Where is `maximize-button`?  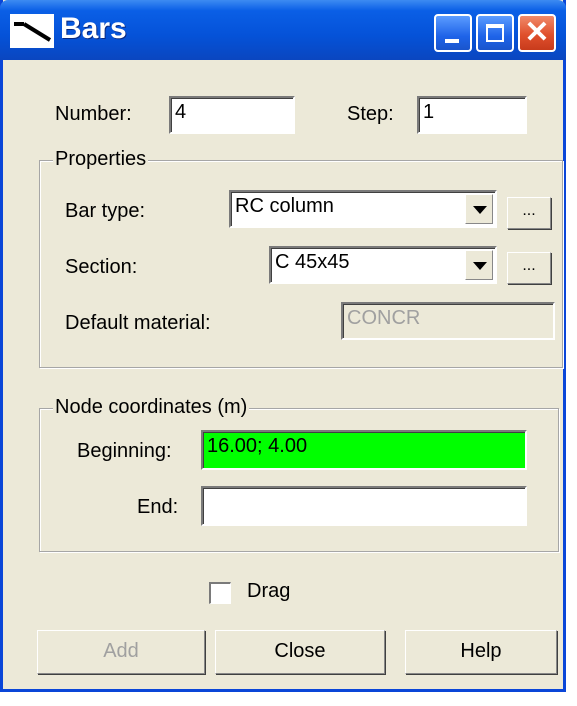
maximize-button is located at coordinates (495, 33).